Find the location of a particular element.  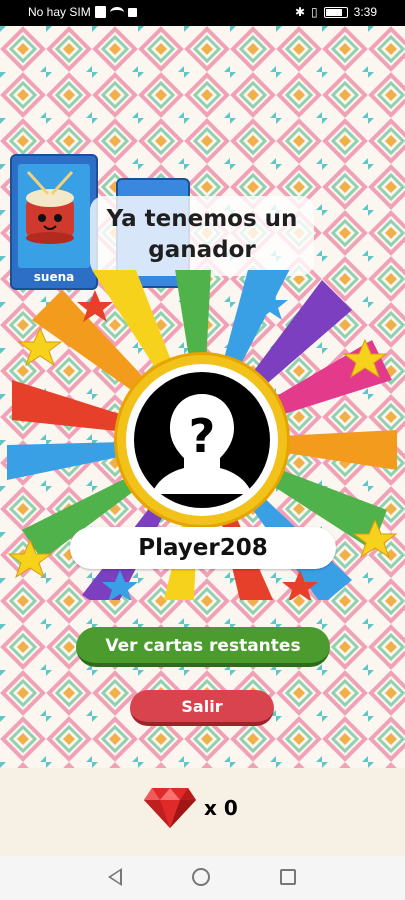

card-art is located at coordinates (54, 216).